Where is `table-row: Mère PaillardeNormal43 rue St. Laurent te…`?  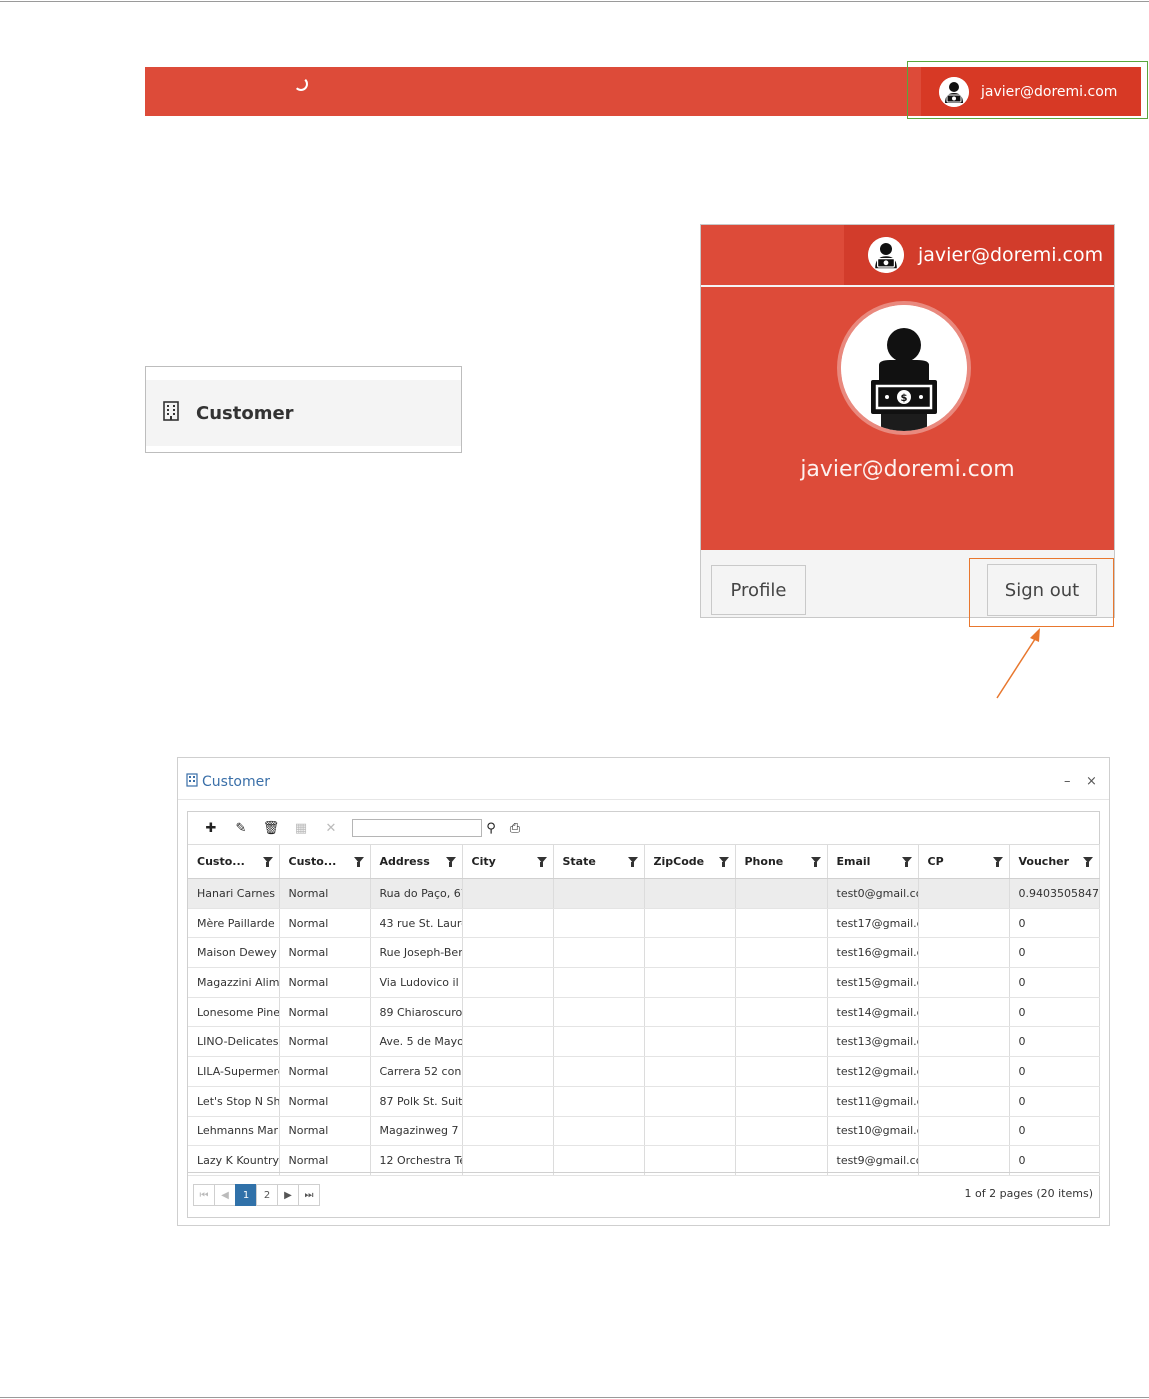 table-row: Mère PaillardeNormal43 rue St. Laurent te… is located at coordinates (644, 923).